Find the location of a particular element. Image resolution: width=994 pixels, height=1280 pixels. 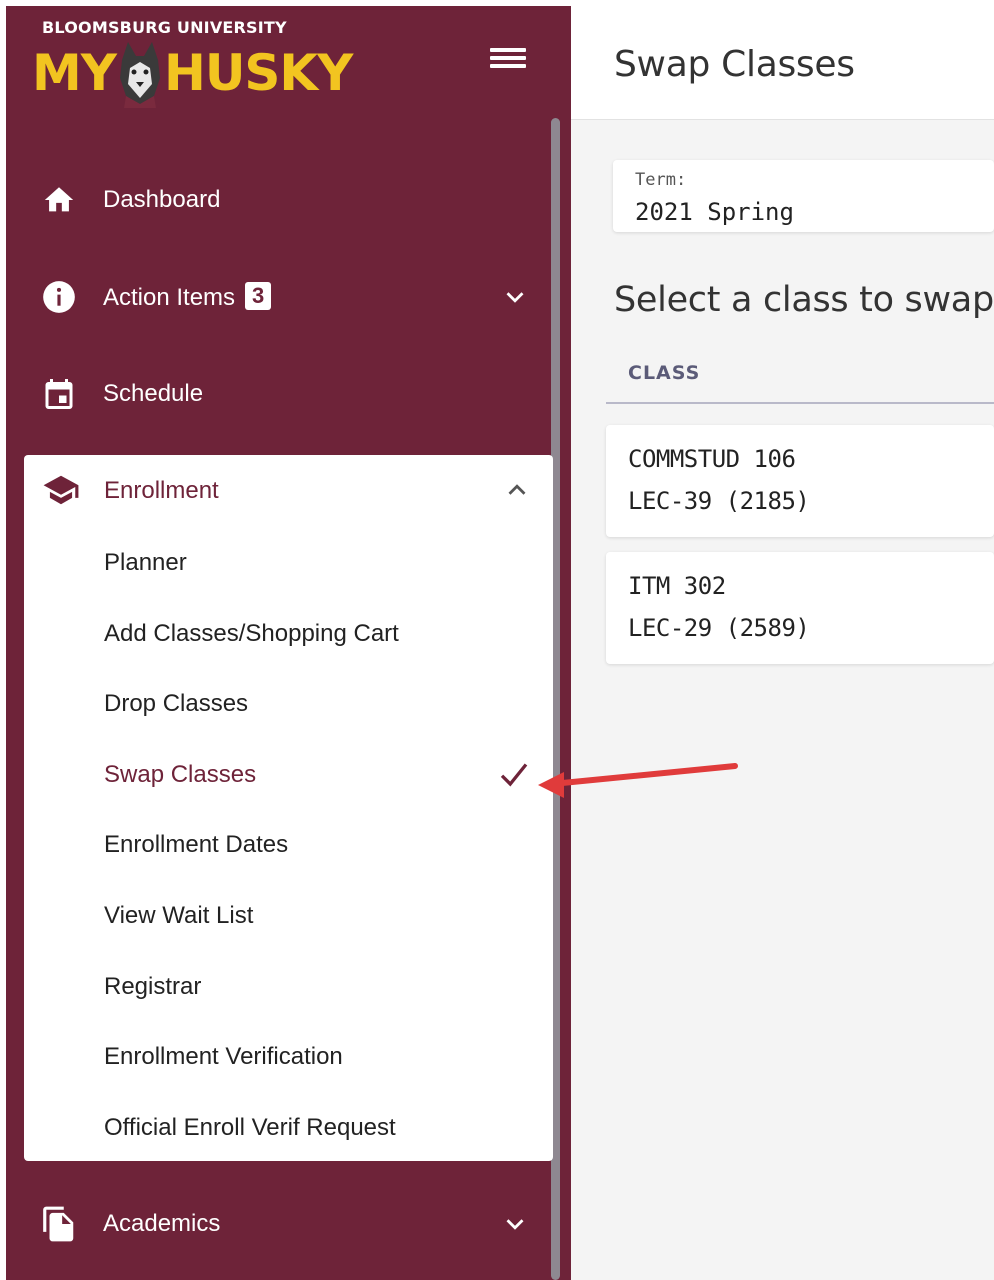

sidebar-item-label: Action Items 3 is located at coordinates (187, 297).